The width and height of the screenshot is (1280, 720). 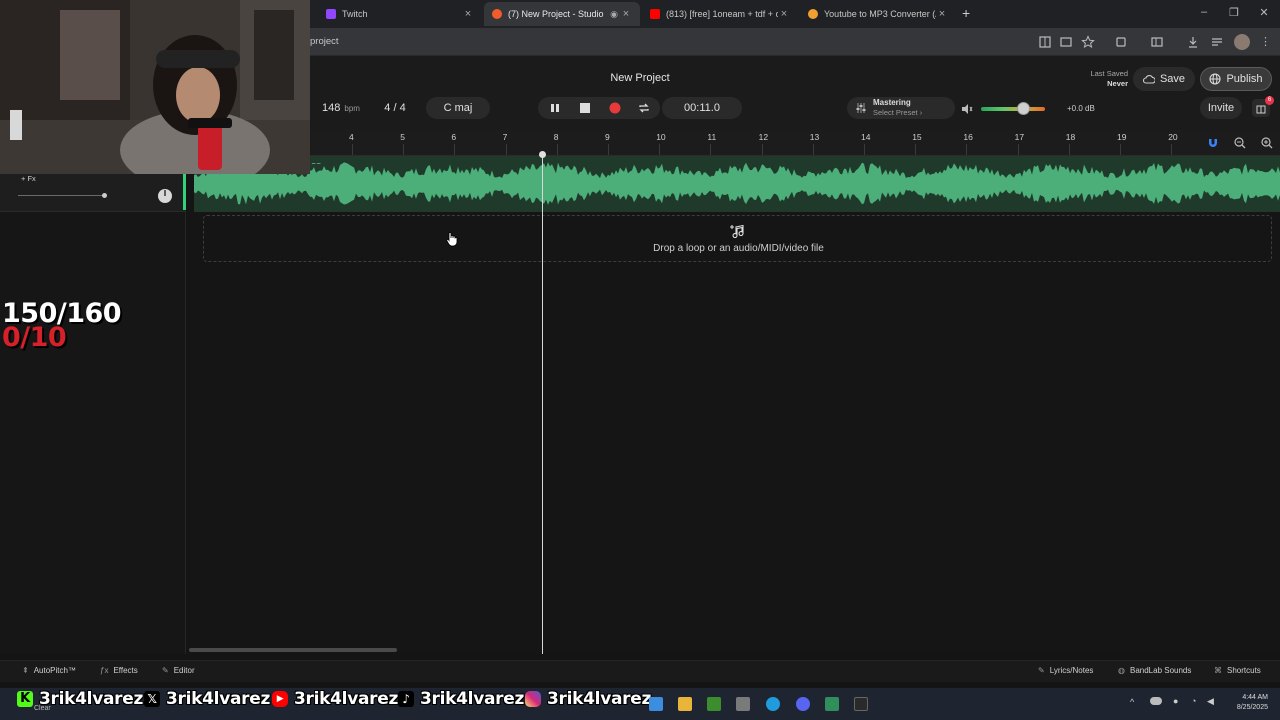 What do you see at coordinates (184, 670) in the screenshot?
I see `editor-label: Editor` at bounding box center [184, 670].